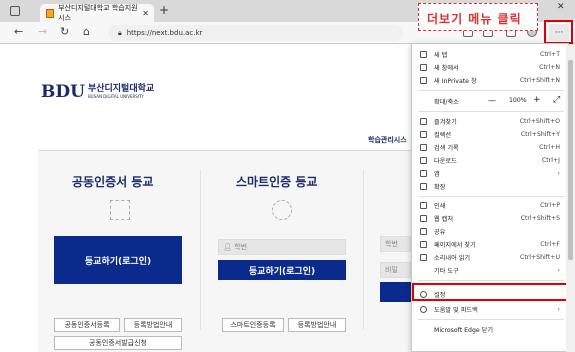 The image size is (575, 352). Describe the element at coordinates (423, 186) in the screenshot. I see `extensions-icon` at that location.